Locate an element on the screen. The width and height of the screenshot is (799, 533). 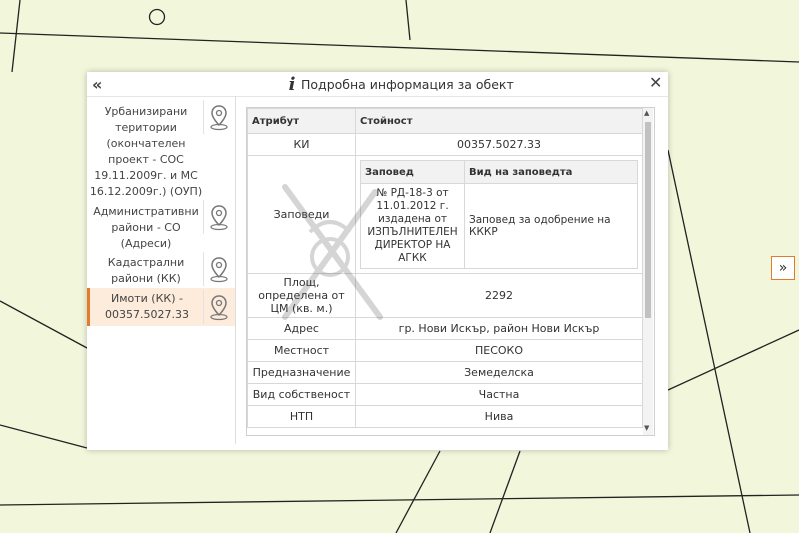
table-row: Местност ПЕСОКО is located at coordinates (445, 350).